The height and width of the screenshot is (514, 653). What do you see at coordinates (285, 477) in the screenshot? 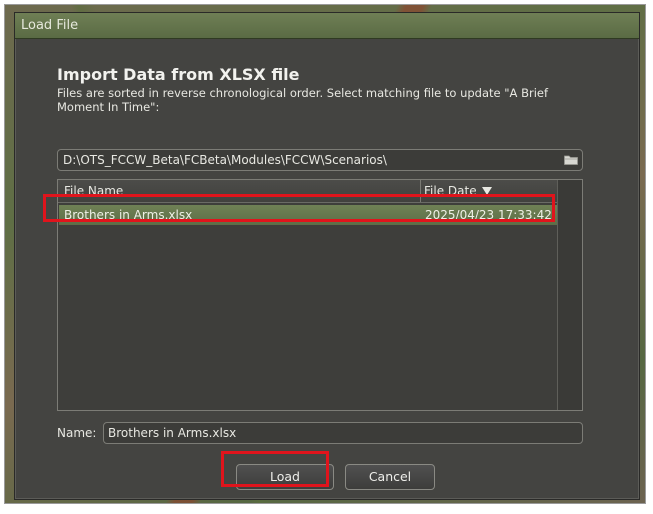
I see `load-button: Load` at bounding box center [285, 477].